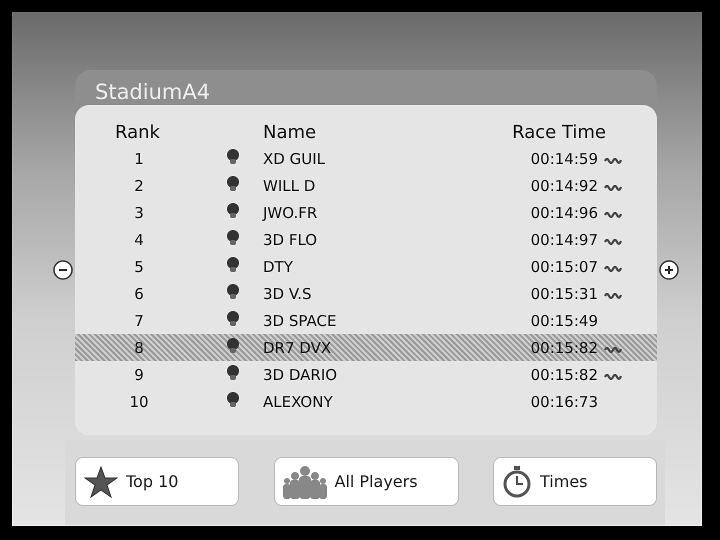  Describe the element at coordinates (290, 213) in the screenshot. I see `player-name: JWO.FR` at that location.